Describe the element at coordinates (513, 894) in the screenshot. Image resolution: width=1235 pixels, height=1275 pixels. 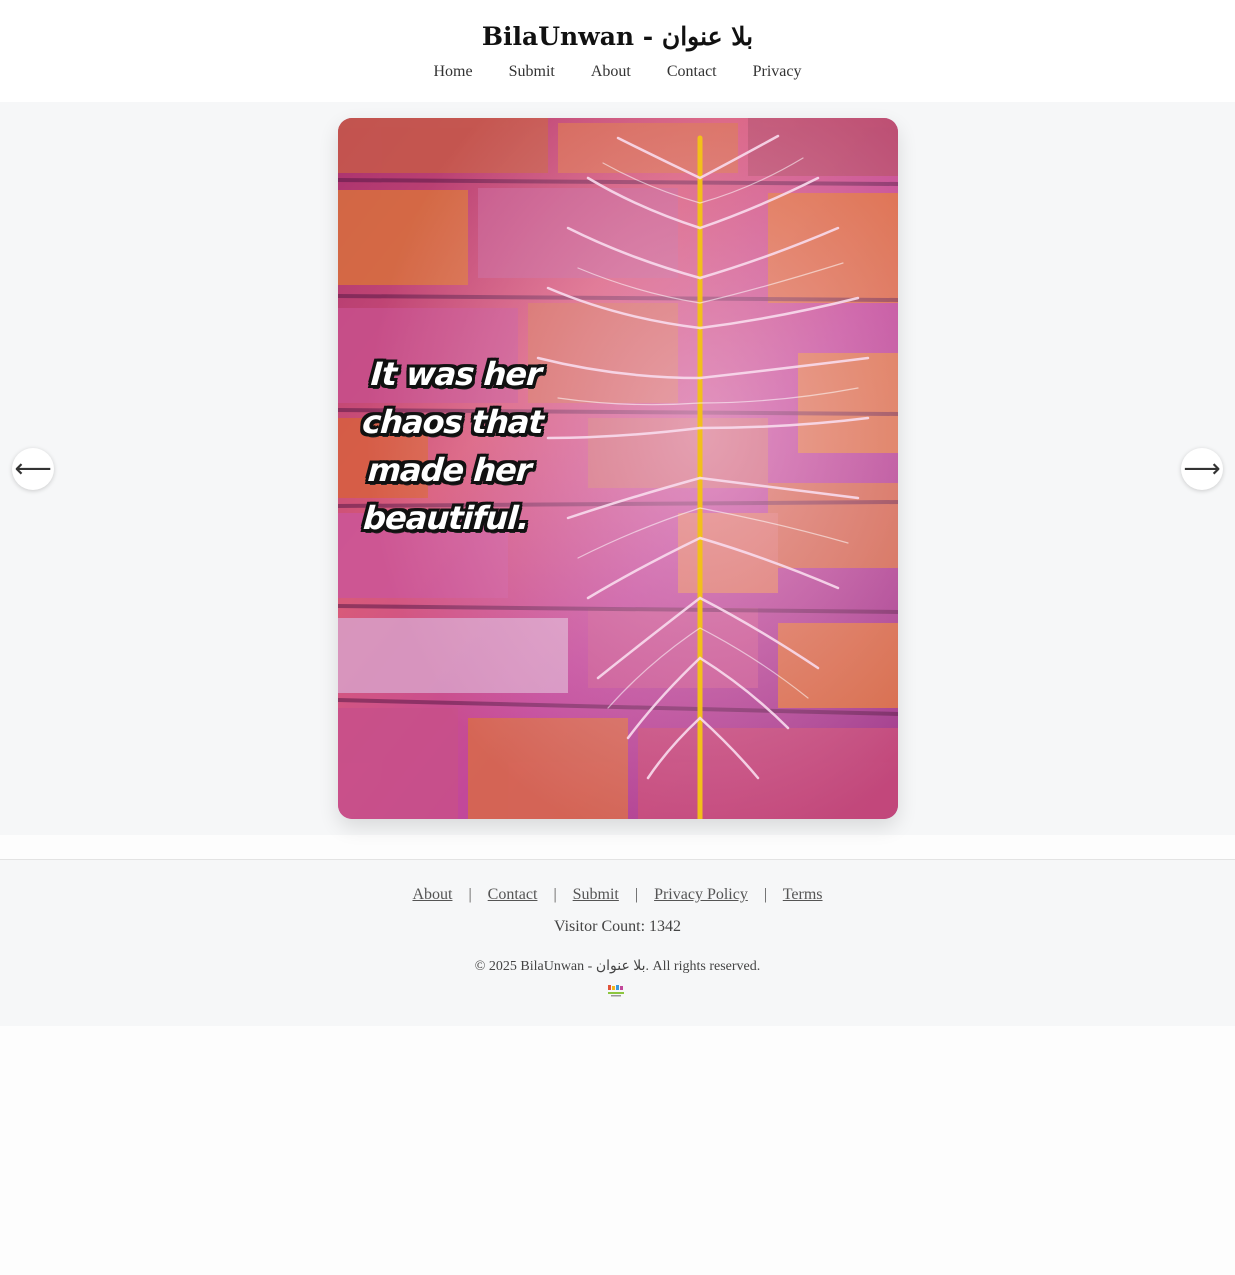
I see `footer-link-contact: Contact` at that location.